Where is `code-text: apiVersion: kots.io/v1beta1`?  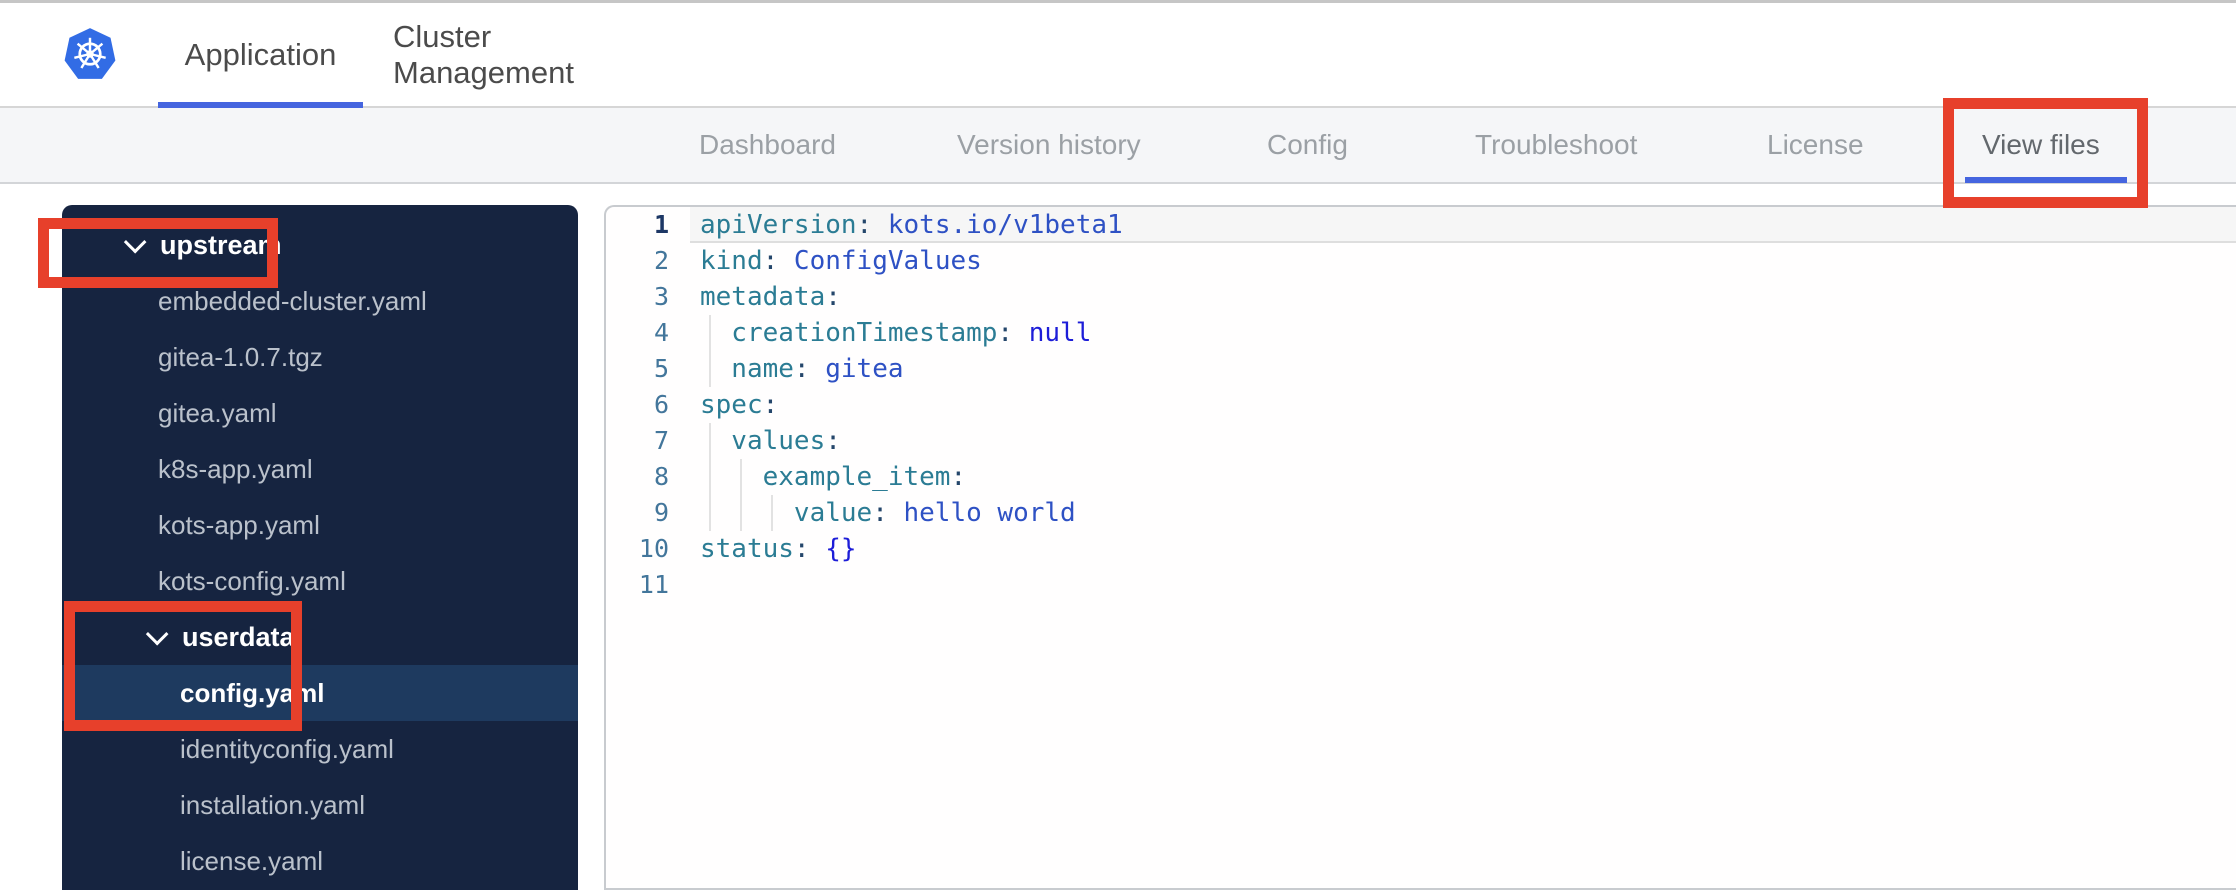 code-text: apiVersion: kots.io/v1beta1 is located at coordinates (911, 225).